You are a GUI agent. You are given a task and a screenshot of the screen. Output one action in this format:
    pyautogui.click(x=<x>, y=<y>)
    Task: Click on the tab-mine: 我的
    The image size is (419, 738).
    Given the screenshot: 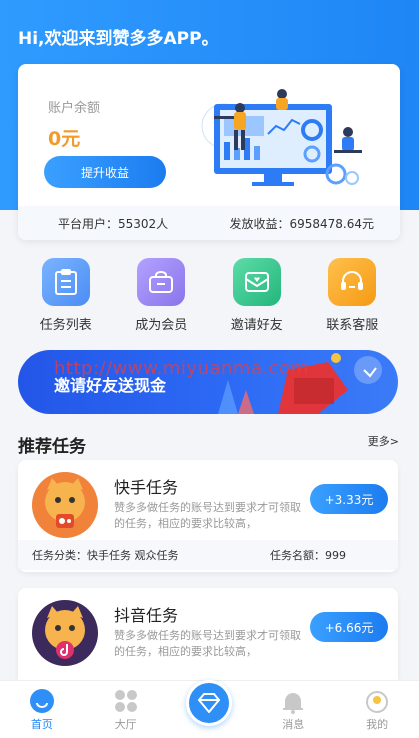 What is the action you would take?
    pyautogui.click(x=377, y=709)
    